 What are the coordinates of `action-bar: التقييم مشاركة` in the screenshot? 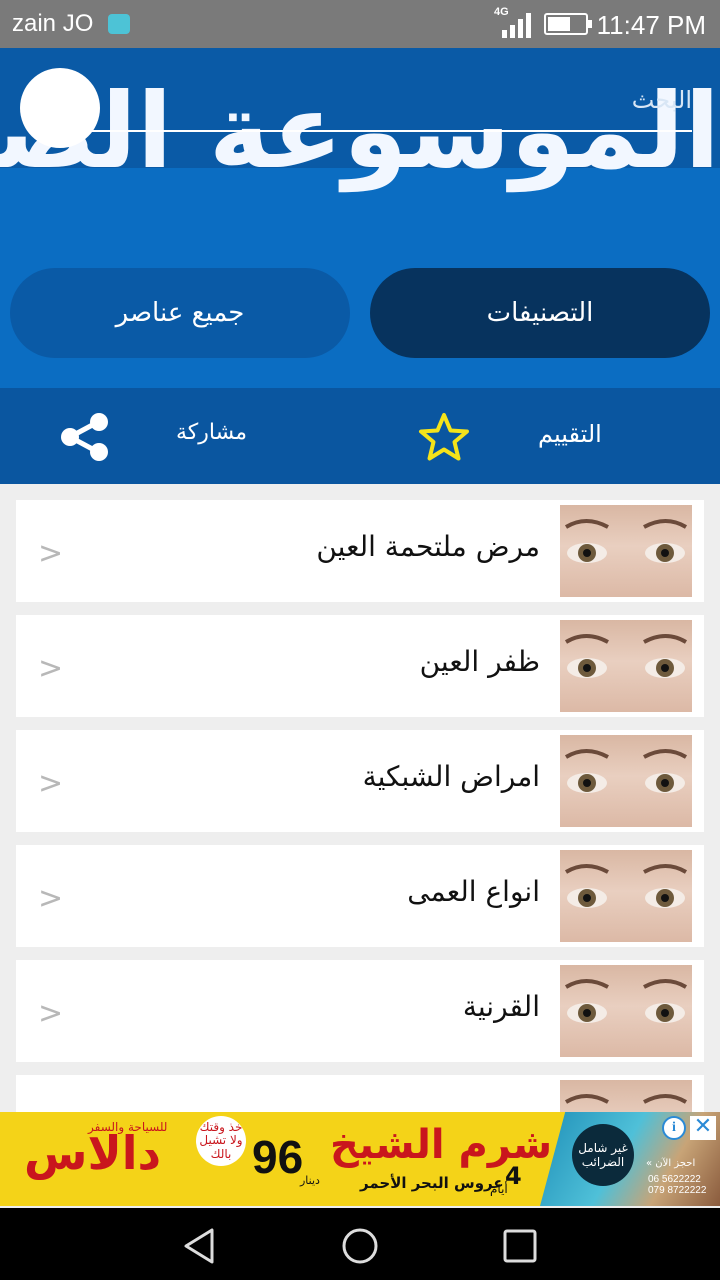 It's located at (360, 436).